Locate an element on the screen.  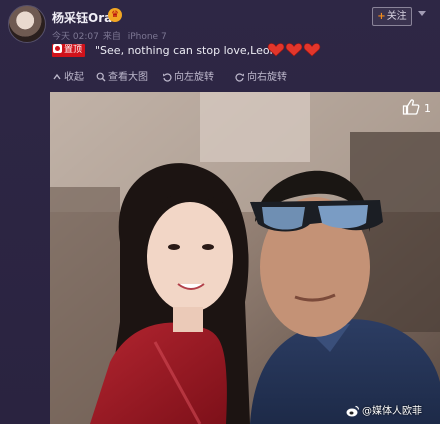
view-large-button: 查看大图 is located at coordinates (122, 78).